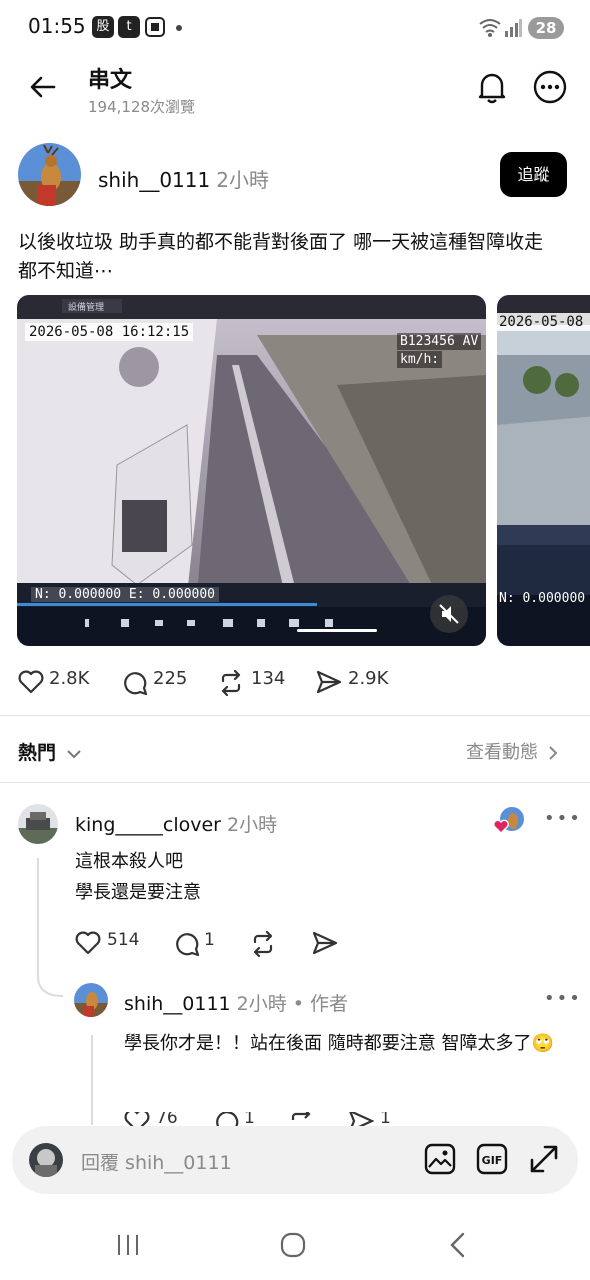 The image size is (590, 1280). Describe the element at coordinates (209, 940) in the screenshot. I see `comment-reply-count: 1` at that location.